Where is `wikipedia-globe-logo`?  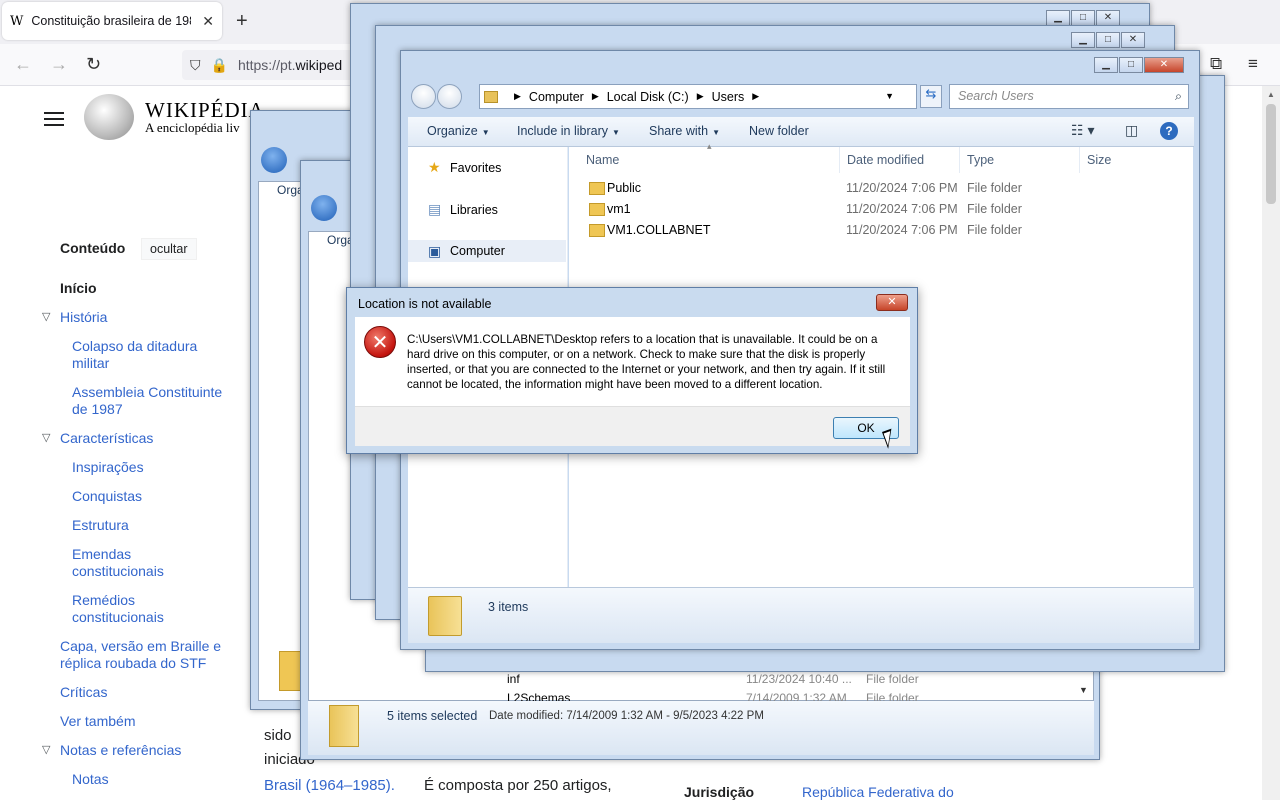
wikipedia-globe-logo is located at coordinates (109, 117).